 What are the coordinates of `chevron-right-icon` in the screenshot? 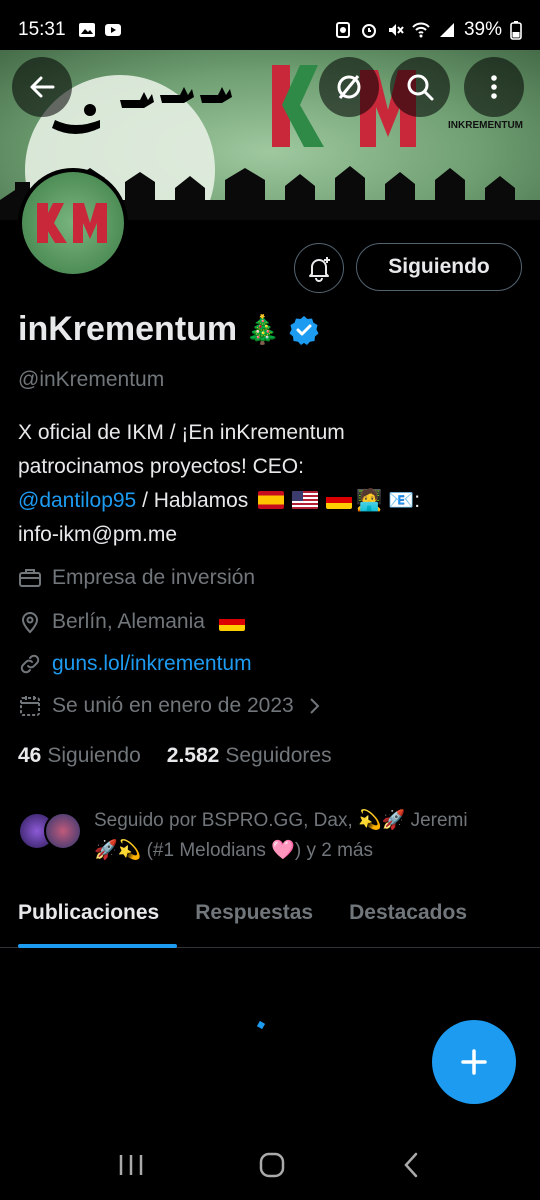 It's located at (315, 706).